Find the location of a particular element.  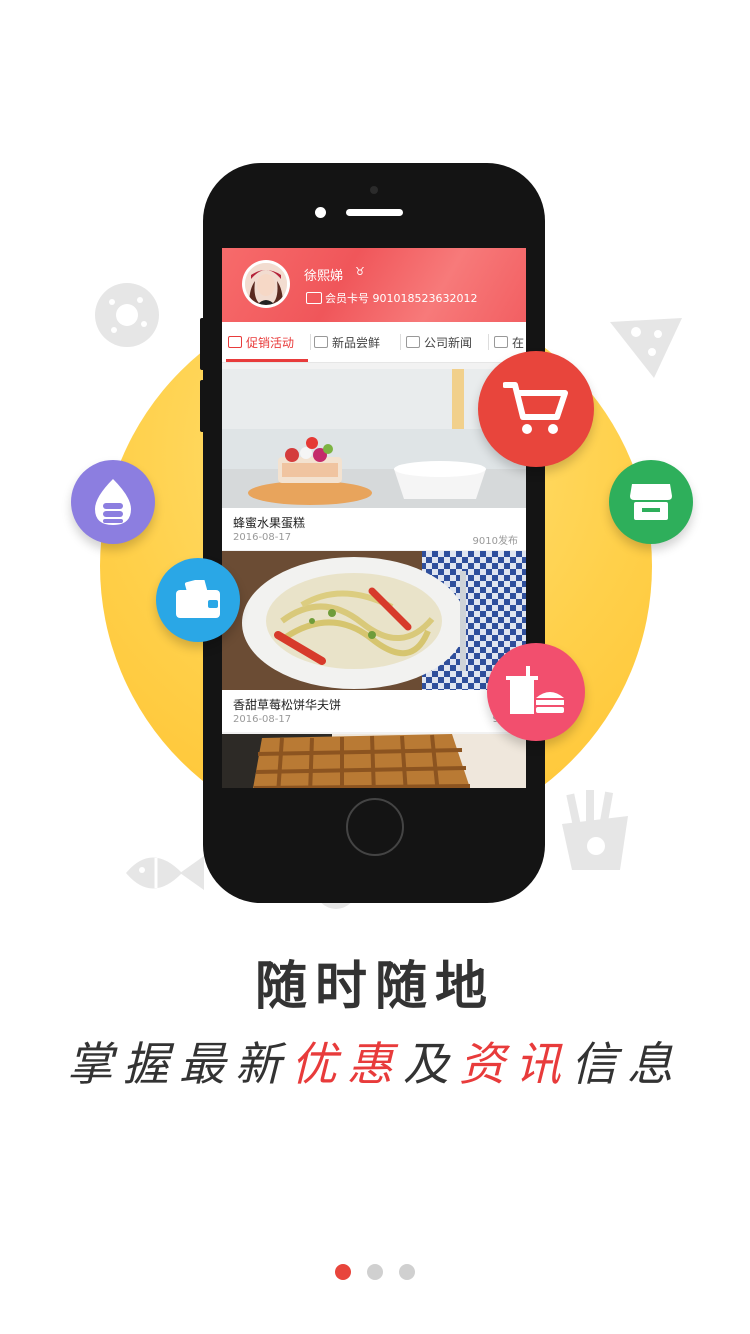

tab-label: 在 is located at coordinates (518, 342).